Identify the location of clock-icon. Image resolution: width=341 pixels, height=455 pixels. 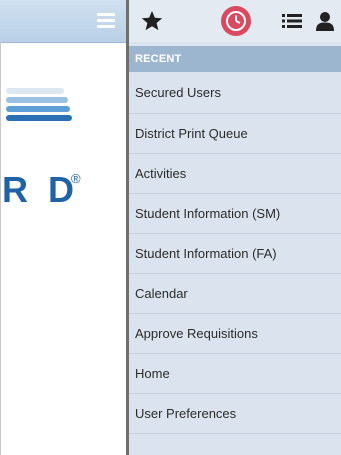
(236, 21).